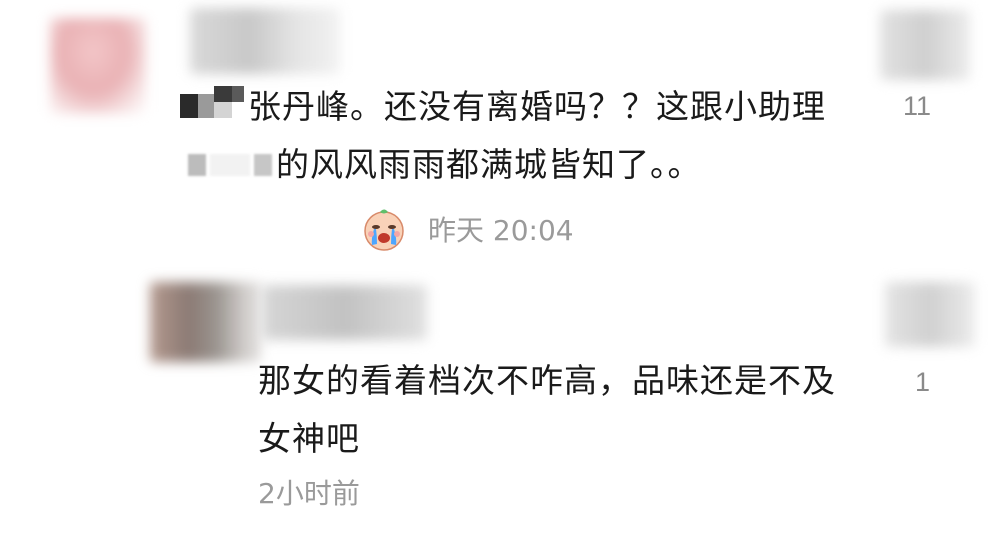 The height and width of the screenshot is (538, 1000). What do you see at coordinates (547, 409) in the screenshot?
I see `comment-text: 那女的看着档次不咋高，品味还是不及女神吧` at bounding box center [547, 409].